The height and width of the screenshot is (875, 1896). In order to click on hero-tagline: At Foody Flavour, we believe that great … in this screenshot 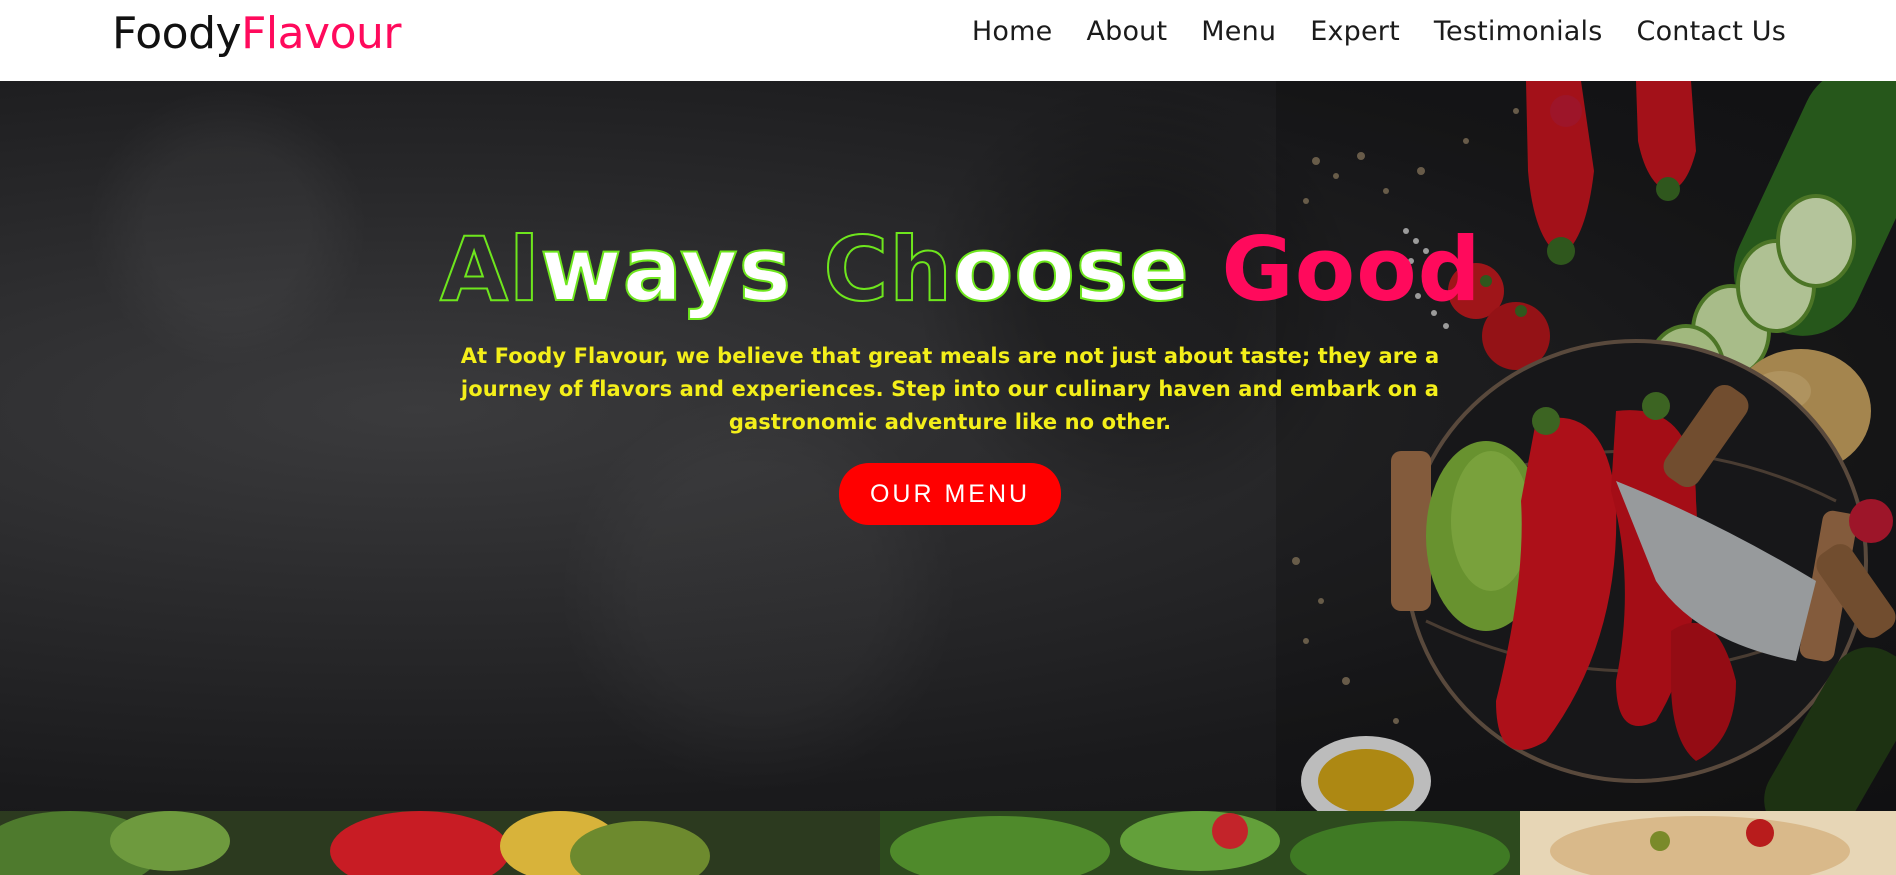, I will do `click(950, 389)`.